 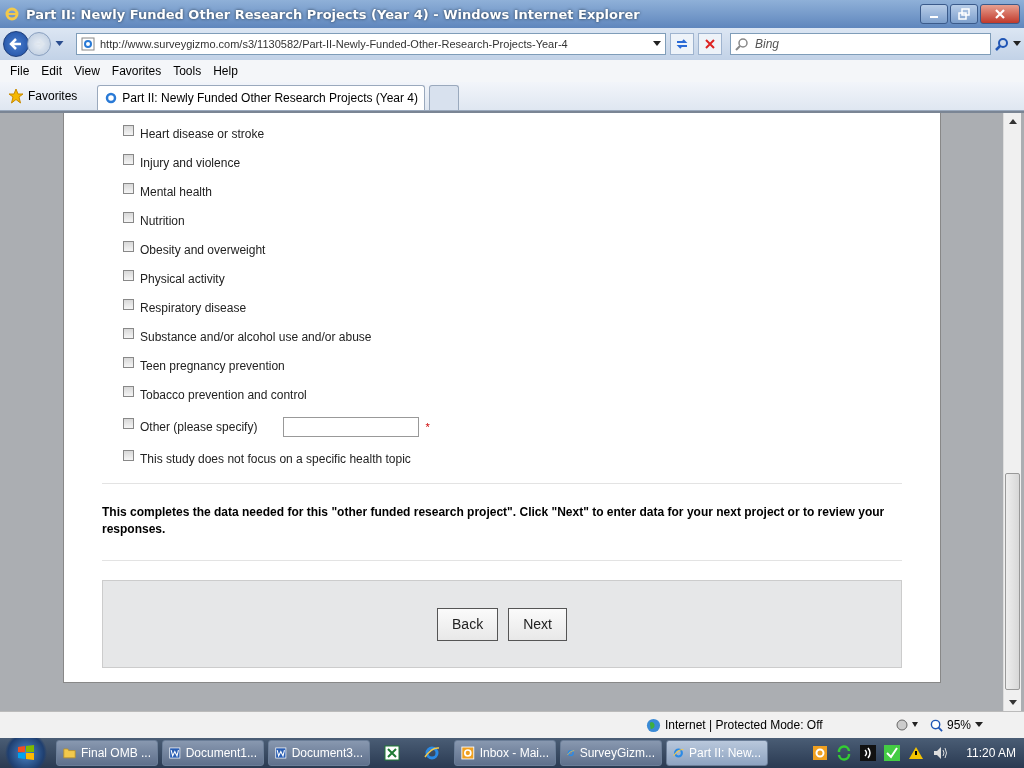 What do you see at coordinates (351, 426) in the screenshot?
I see `specify-field` at bounding box center [351, 426].